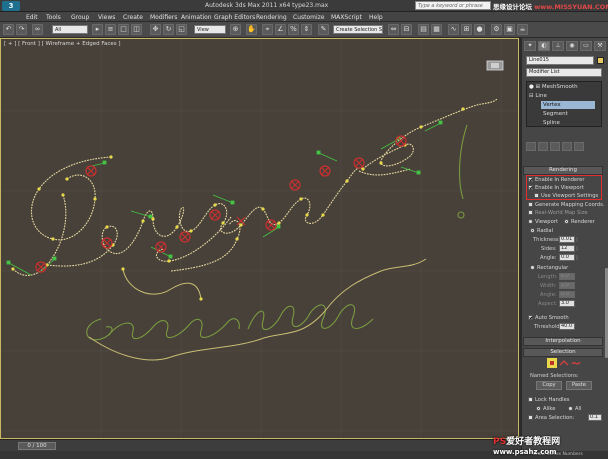  What do you see at coordinates (567, 303) in the screenshot?
I see `aspect-spinner: 3.0` at bounding box center [567, 303].